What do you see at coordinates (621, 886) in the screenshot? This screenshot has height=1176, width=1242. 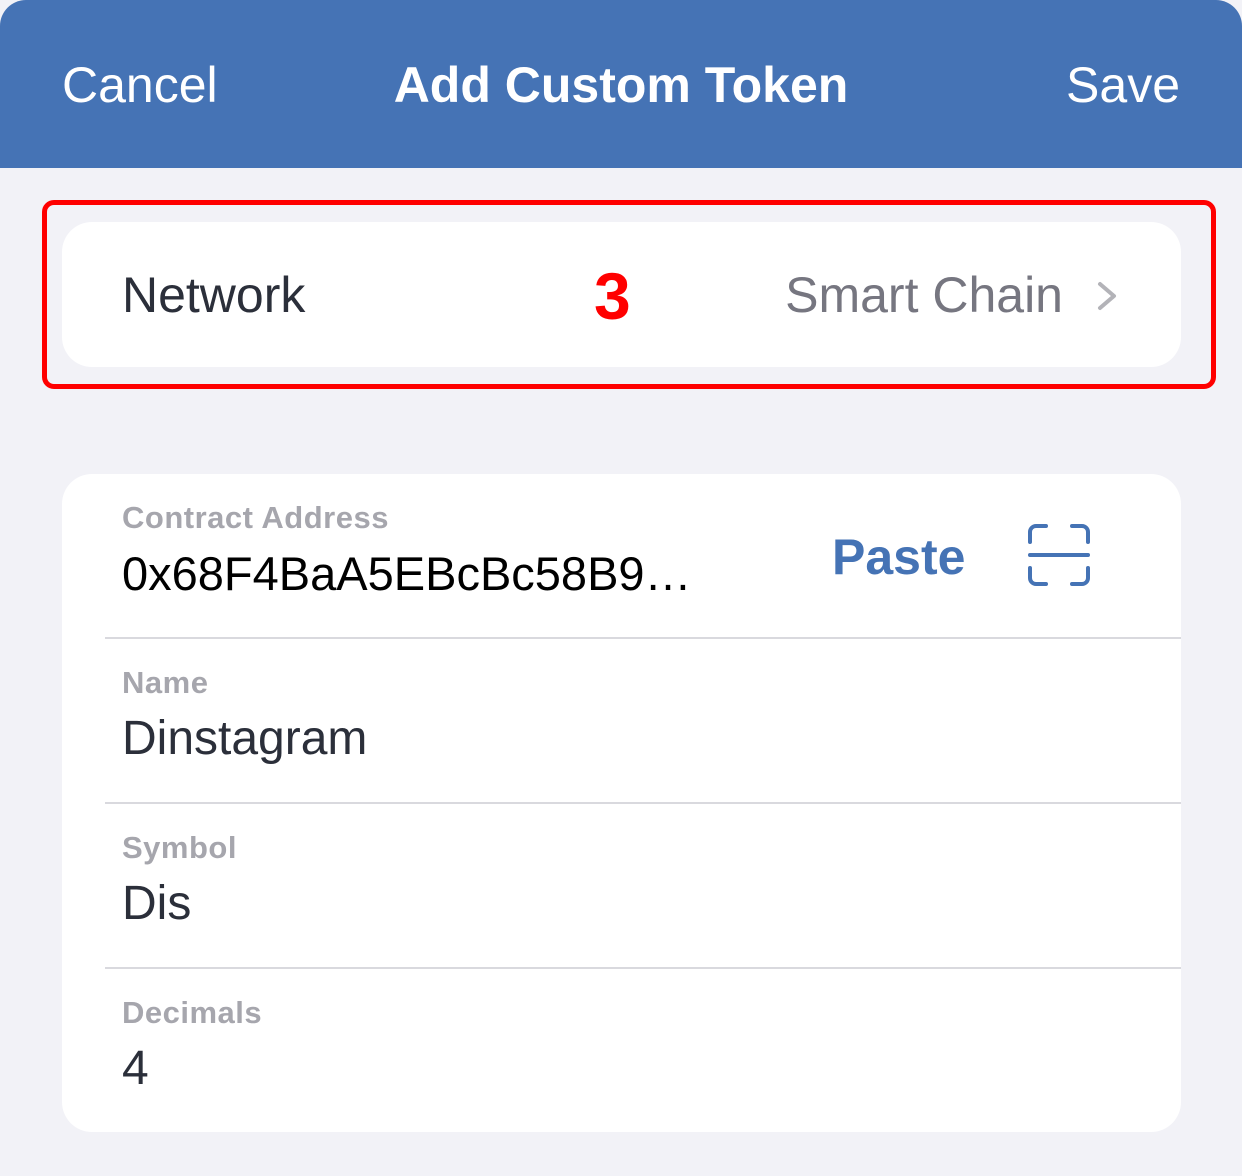 I see `symbol-field: Symbol Dis` at bounding box center [621, 886].